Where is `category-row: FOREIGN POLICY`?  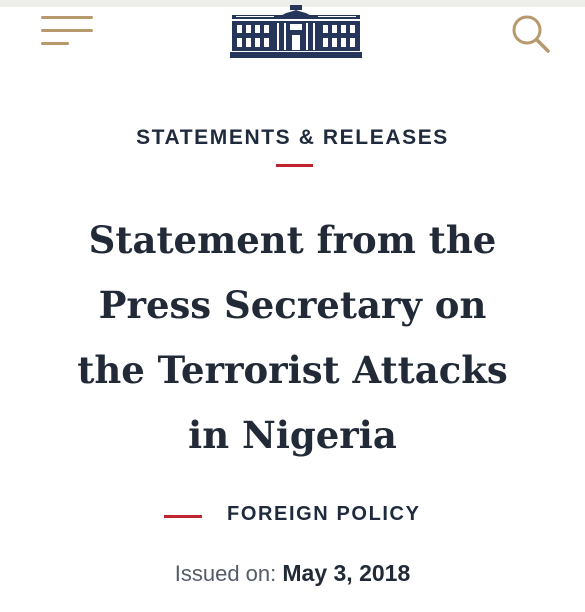 category-row: FOREIGN POLICY is located at coordinates (292, 515).